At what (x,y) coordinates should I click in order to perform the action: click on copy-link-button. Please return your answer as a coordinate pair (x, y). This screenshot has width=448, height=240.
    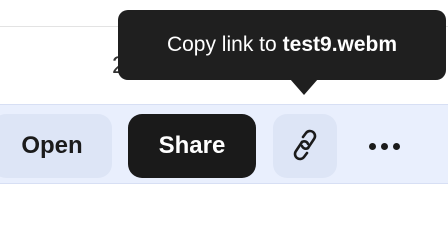
    Looking at the image, I should click on (305, 146).